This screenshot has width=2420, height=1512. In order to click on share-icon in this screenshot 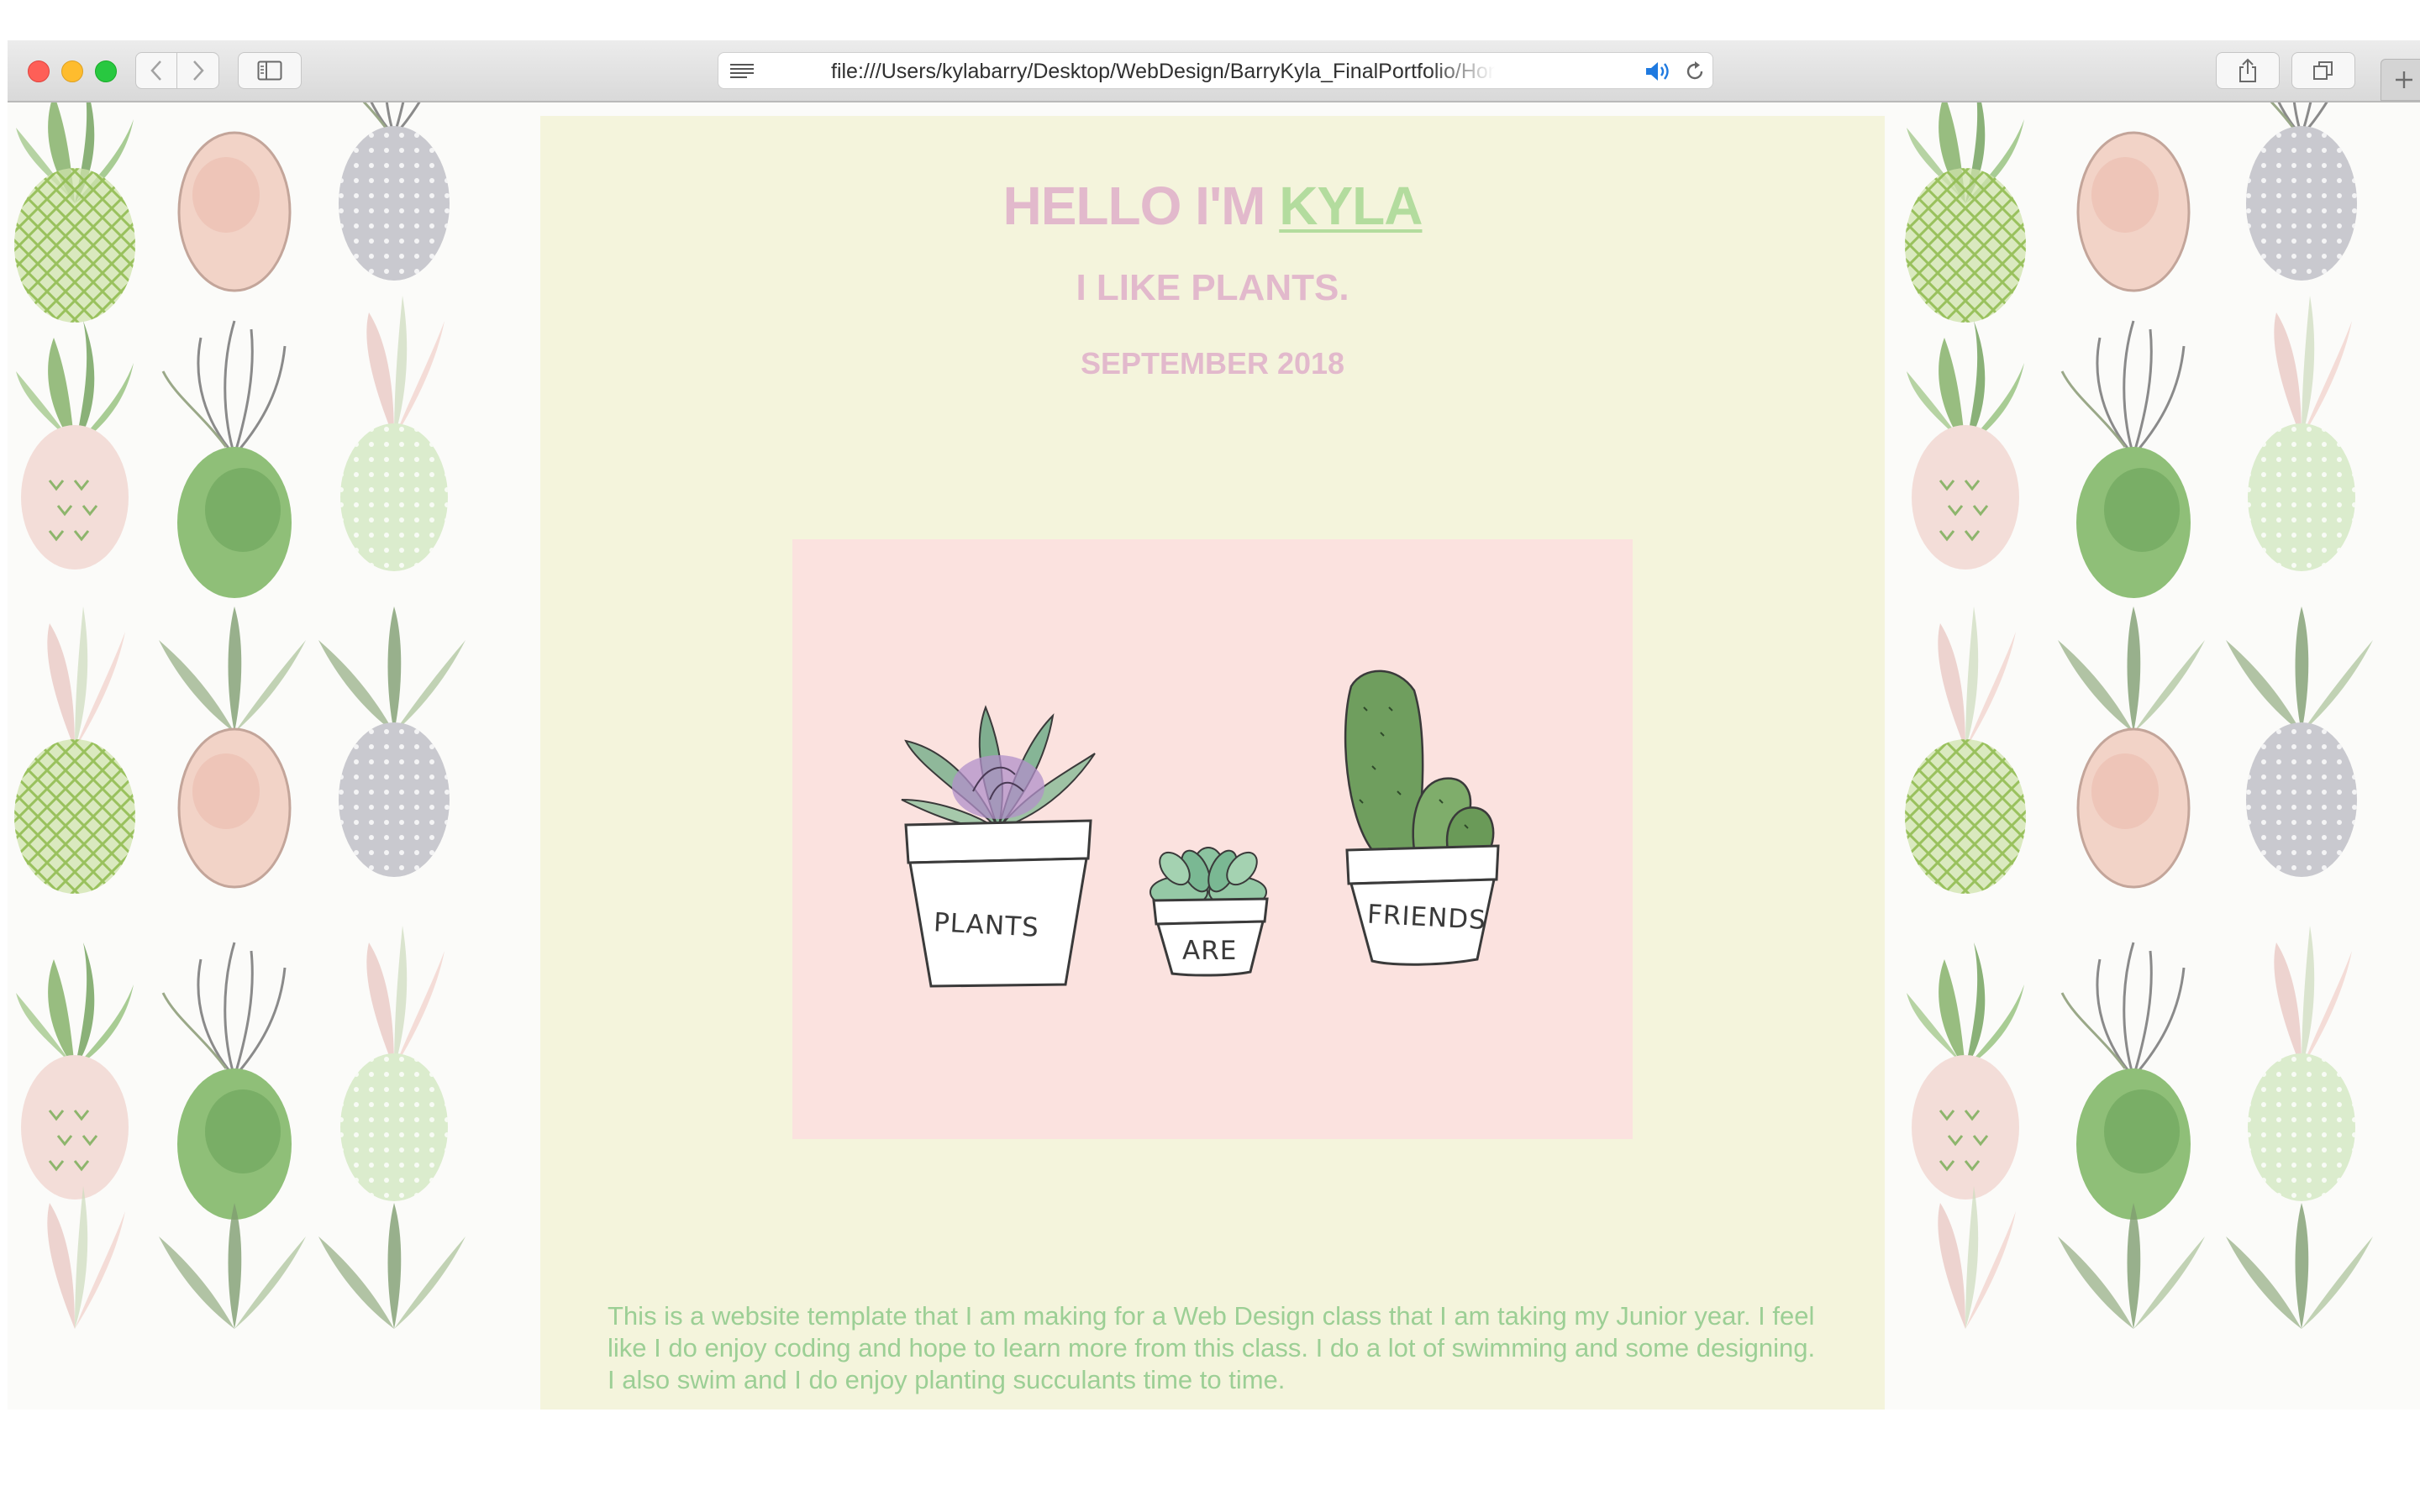, I will do `click(2247, 70)`.